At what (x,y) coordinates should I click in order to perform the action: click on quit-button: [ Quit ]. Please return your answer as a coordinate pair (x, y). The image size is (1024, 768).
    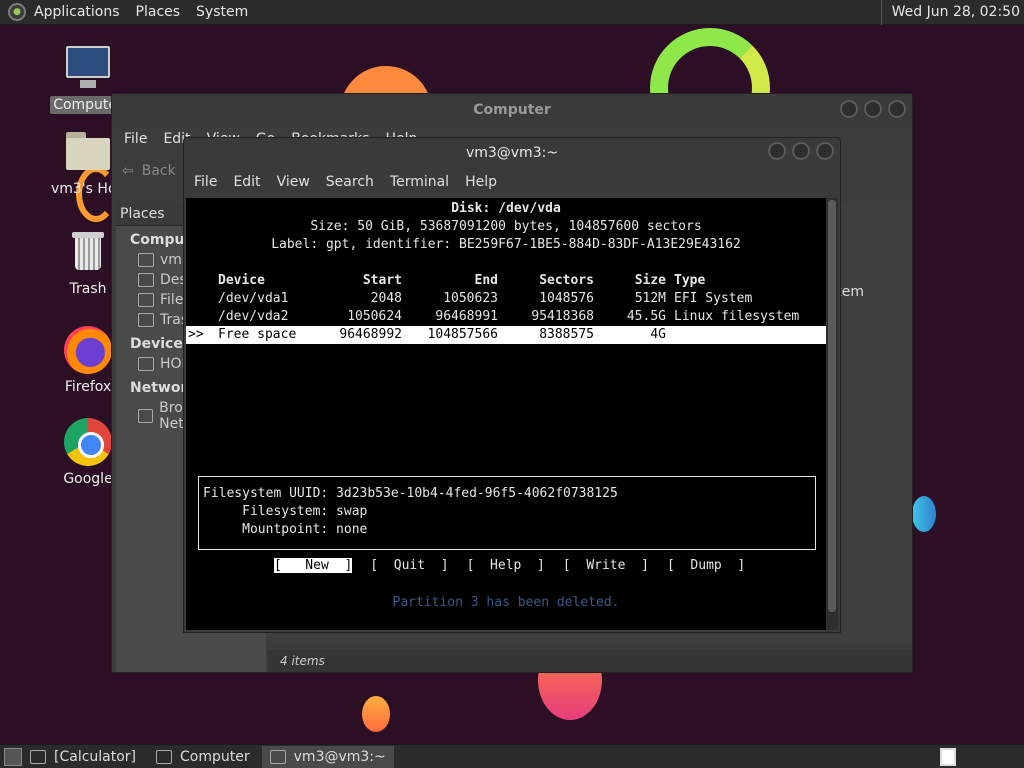
    Looking at the image, I should click on (409, 565).